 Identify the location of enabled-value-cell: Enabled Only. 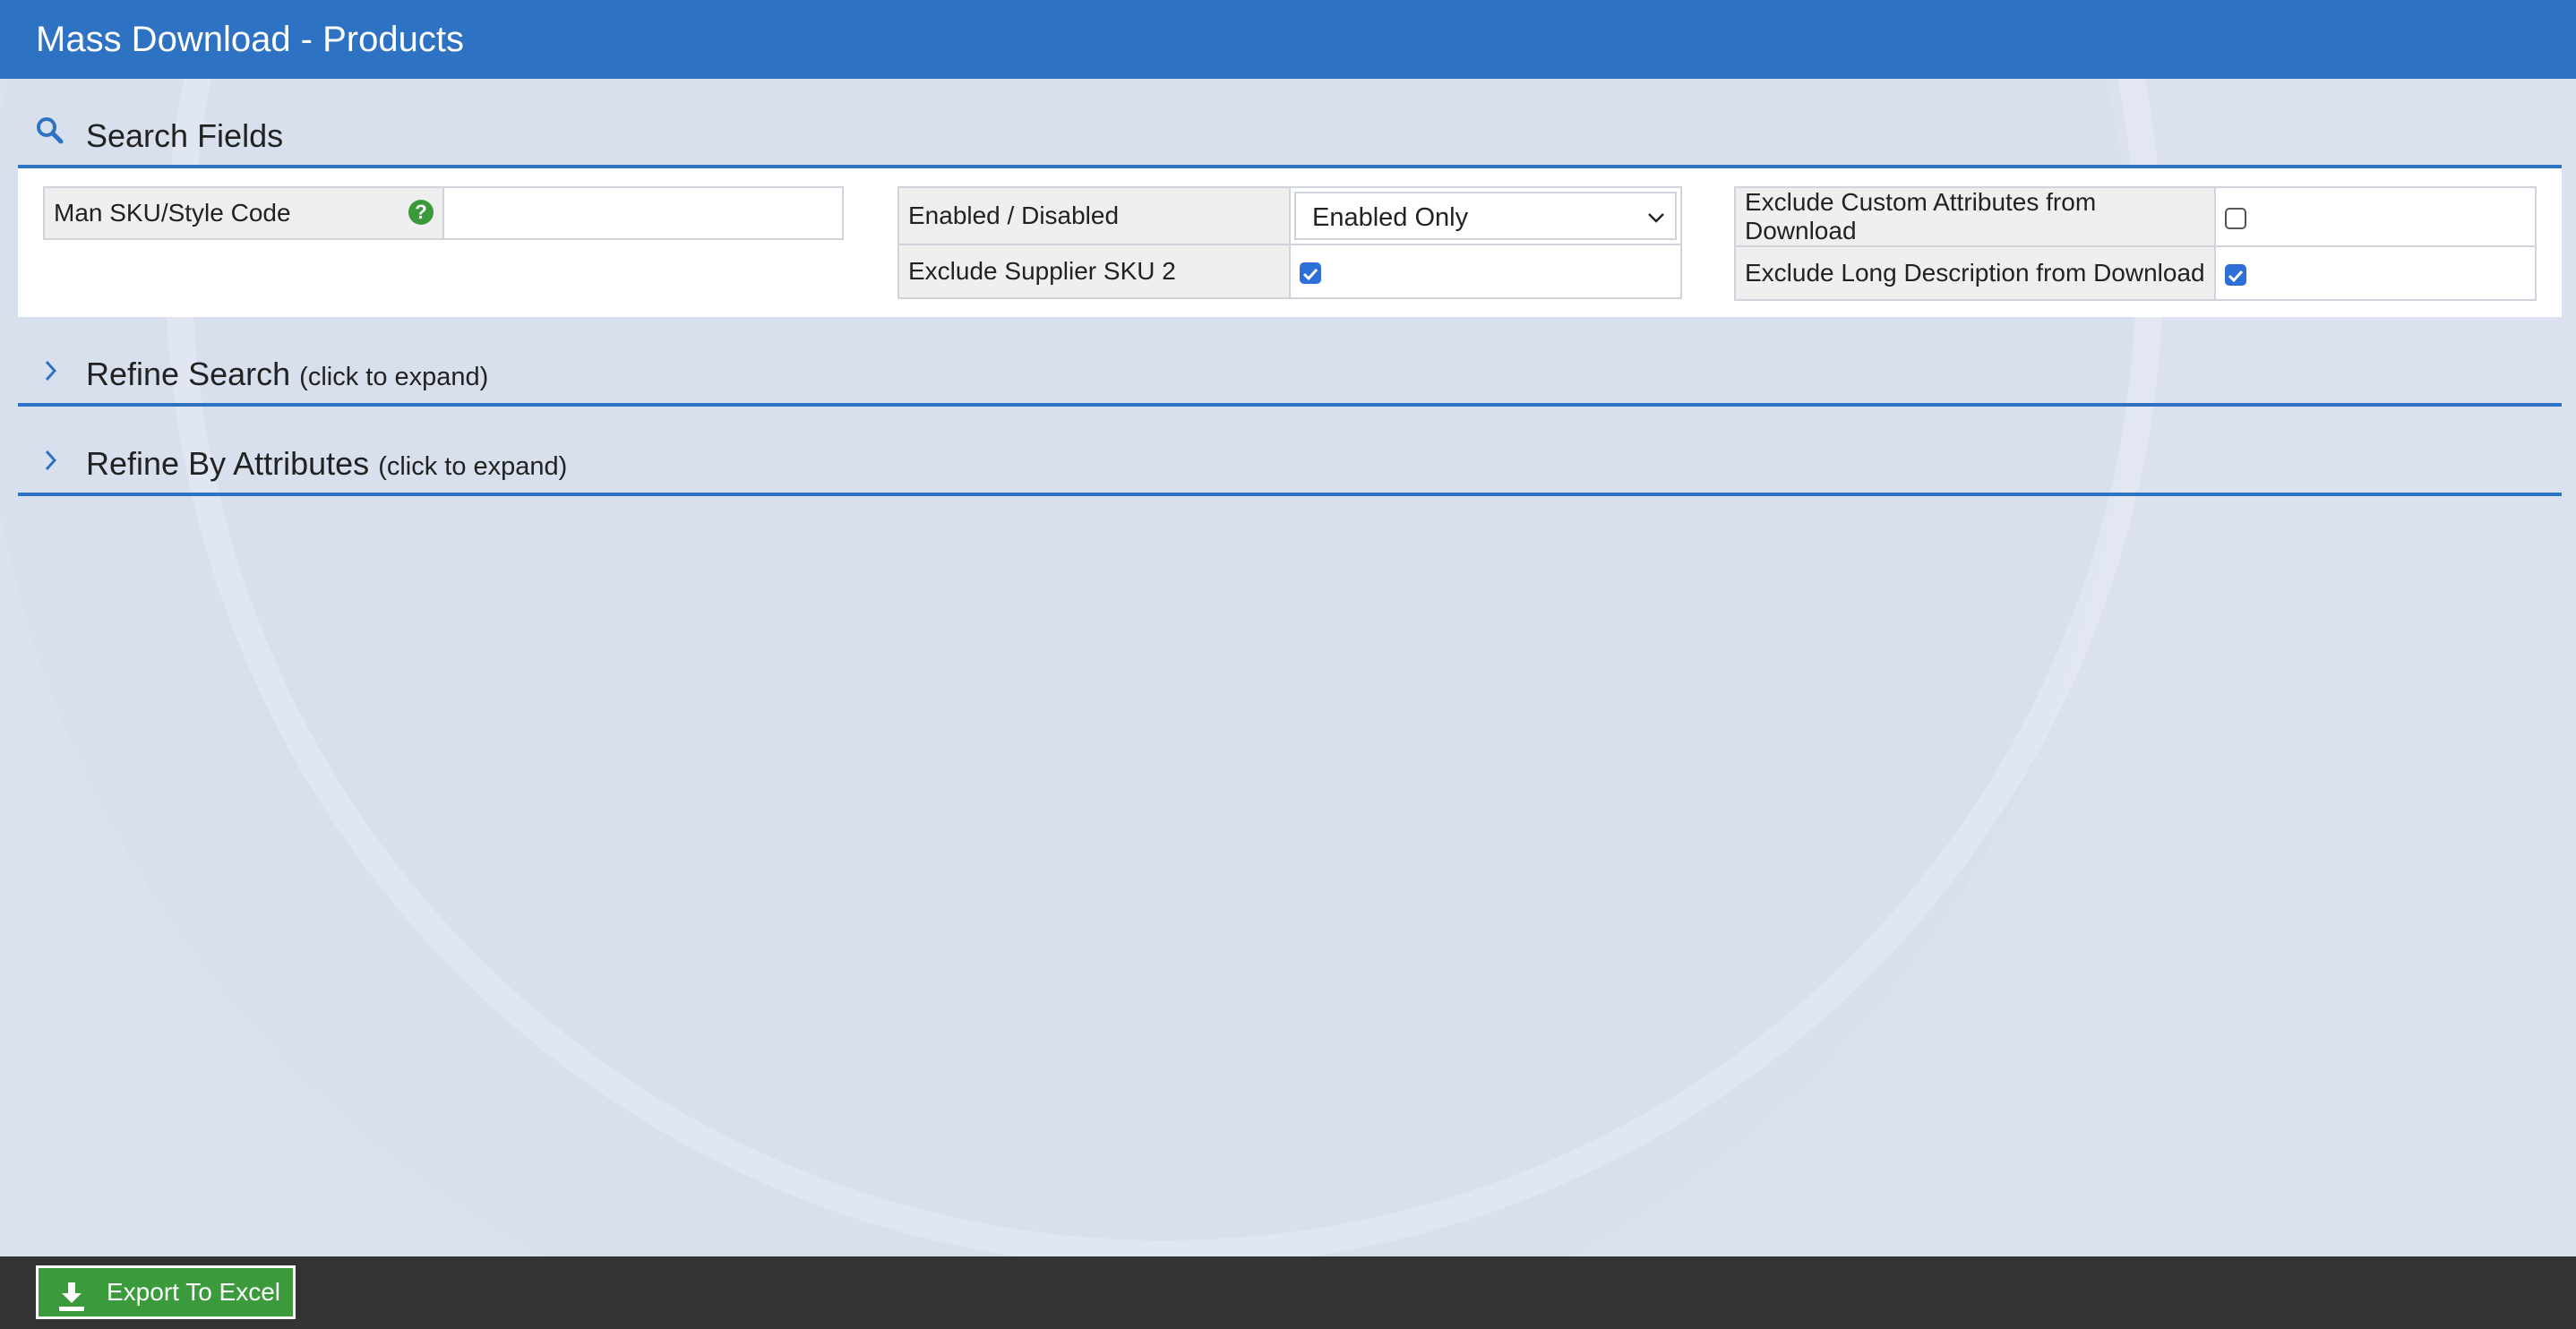
(1485, 215).